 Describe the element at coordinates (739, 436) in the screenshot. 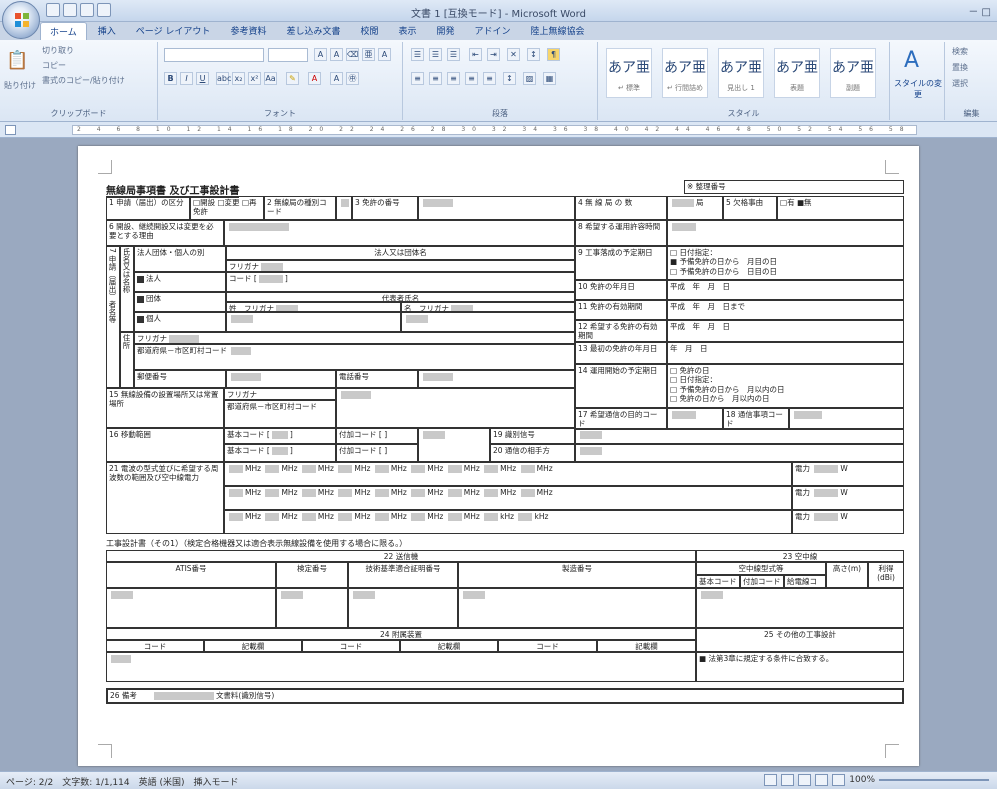

I see `r19-value` at that location.